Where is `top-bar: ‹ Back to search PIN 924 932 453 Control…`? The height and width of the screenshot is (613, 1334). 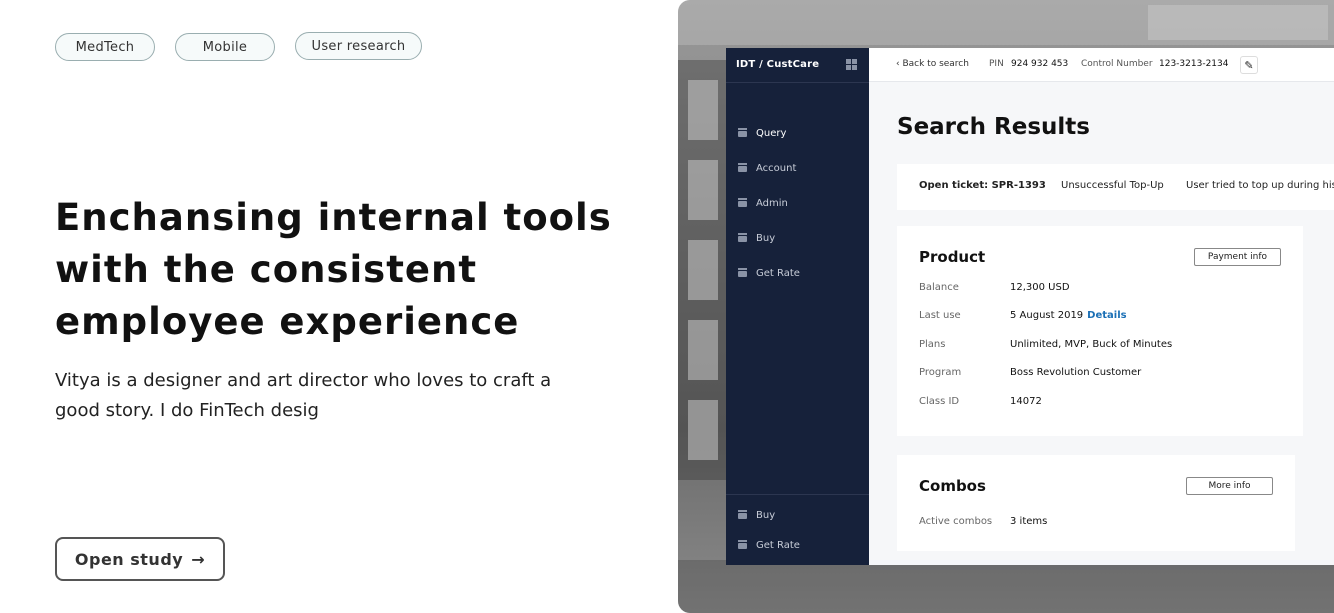 top-bar: ‹ Back to search PIN 924 932 453 Control… is located at coordinates (1101, 65).